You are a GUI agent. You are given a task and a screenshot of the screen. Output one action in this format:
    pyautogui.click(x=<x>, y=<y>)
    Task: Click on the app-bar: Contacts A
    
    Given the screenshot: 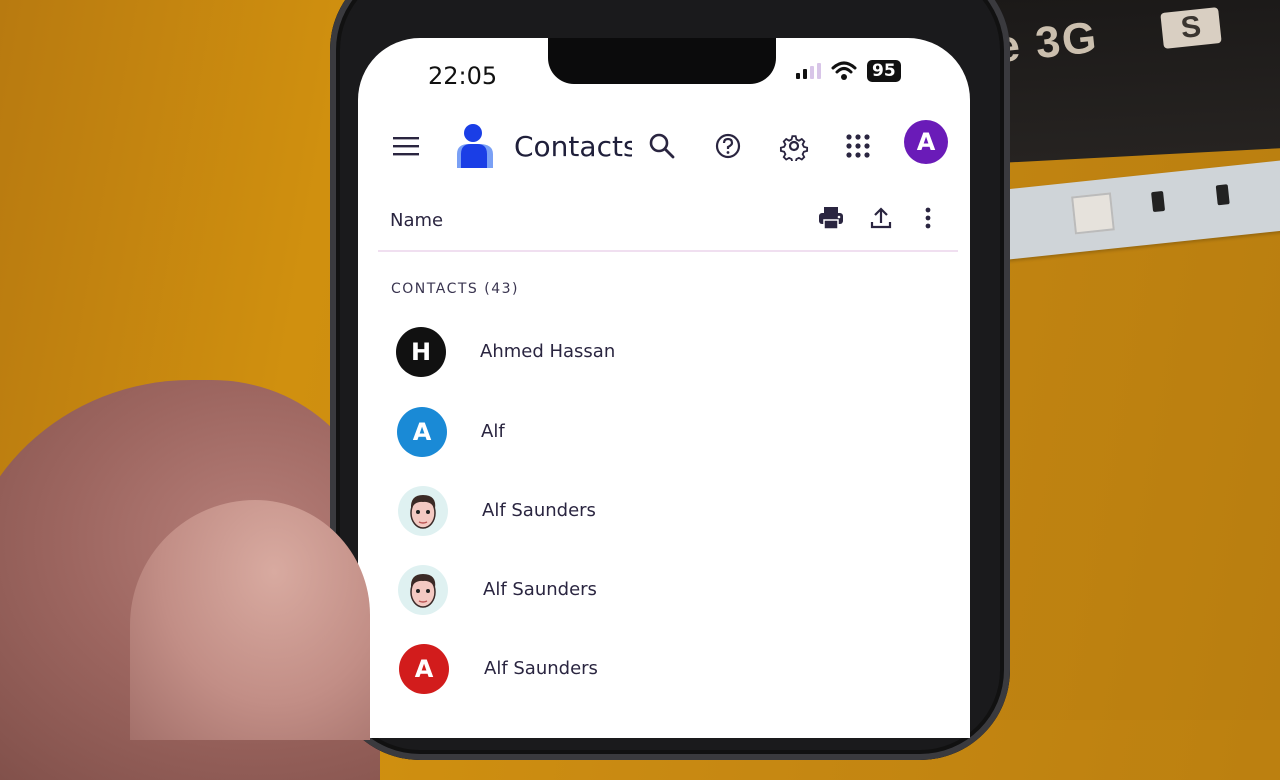 What is the action you would take?
    pyautogui.click(x=664, y=148)
    